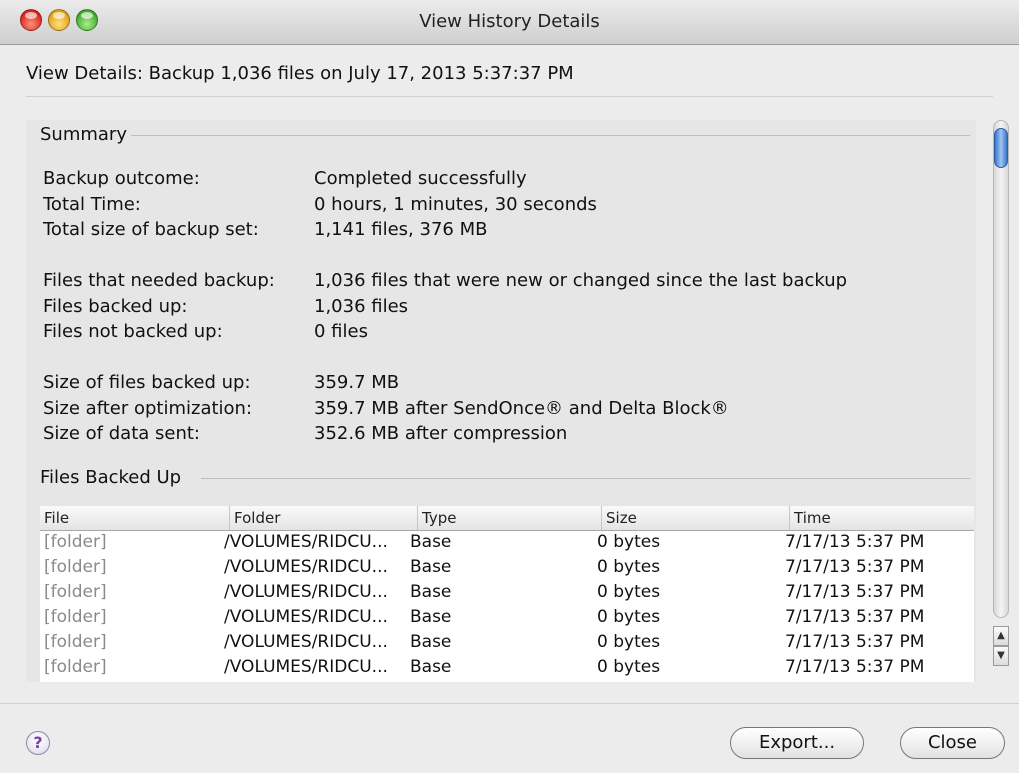 The width and height of the screenshot is (1019, 773). Describe the element at coordinates (509, 96) in the screenshot. I see `header-divider` at that location.